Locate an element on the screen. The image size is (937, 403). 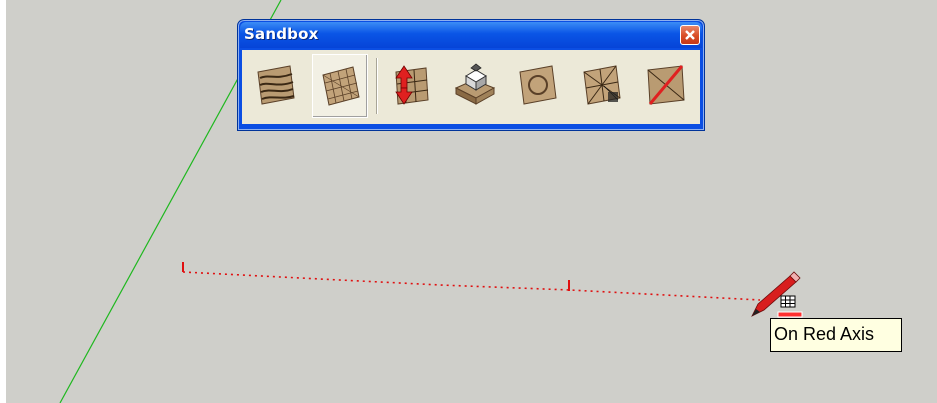
inference-tooltip: On Red Axis is located at coordinates (836, 335).